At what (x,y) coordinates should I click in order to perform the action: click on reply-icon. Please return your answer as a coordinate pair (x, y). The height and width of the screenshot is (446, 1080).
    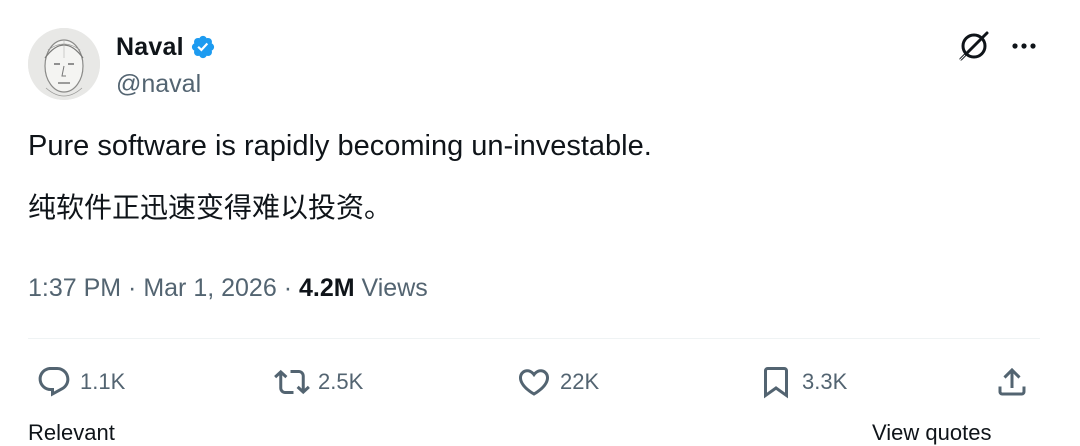
    Looking at the image, I should click on (54, 382).